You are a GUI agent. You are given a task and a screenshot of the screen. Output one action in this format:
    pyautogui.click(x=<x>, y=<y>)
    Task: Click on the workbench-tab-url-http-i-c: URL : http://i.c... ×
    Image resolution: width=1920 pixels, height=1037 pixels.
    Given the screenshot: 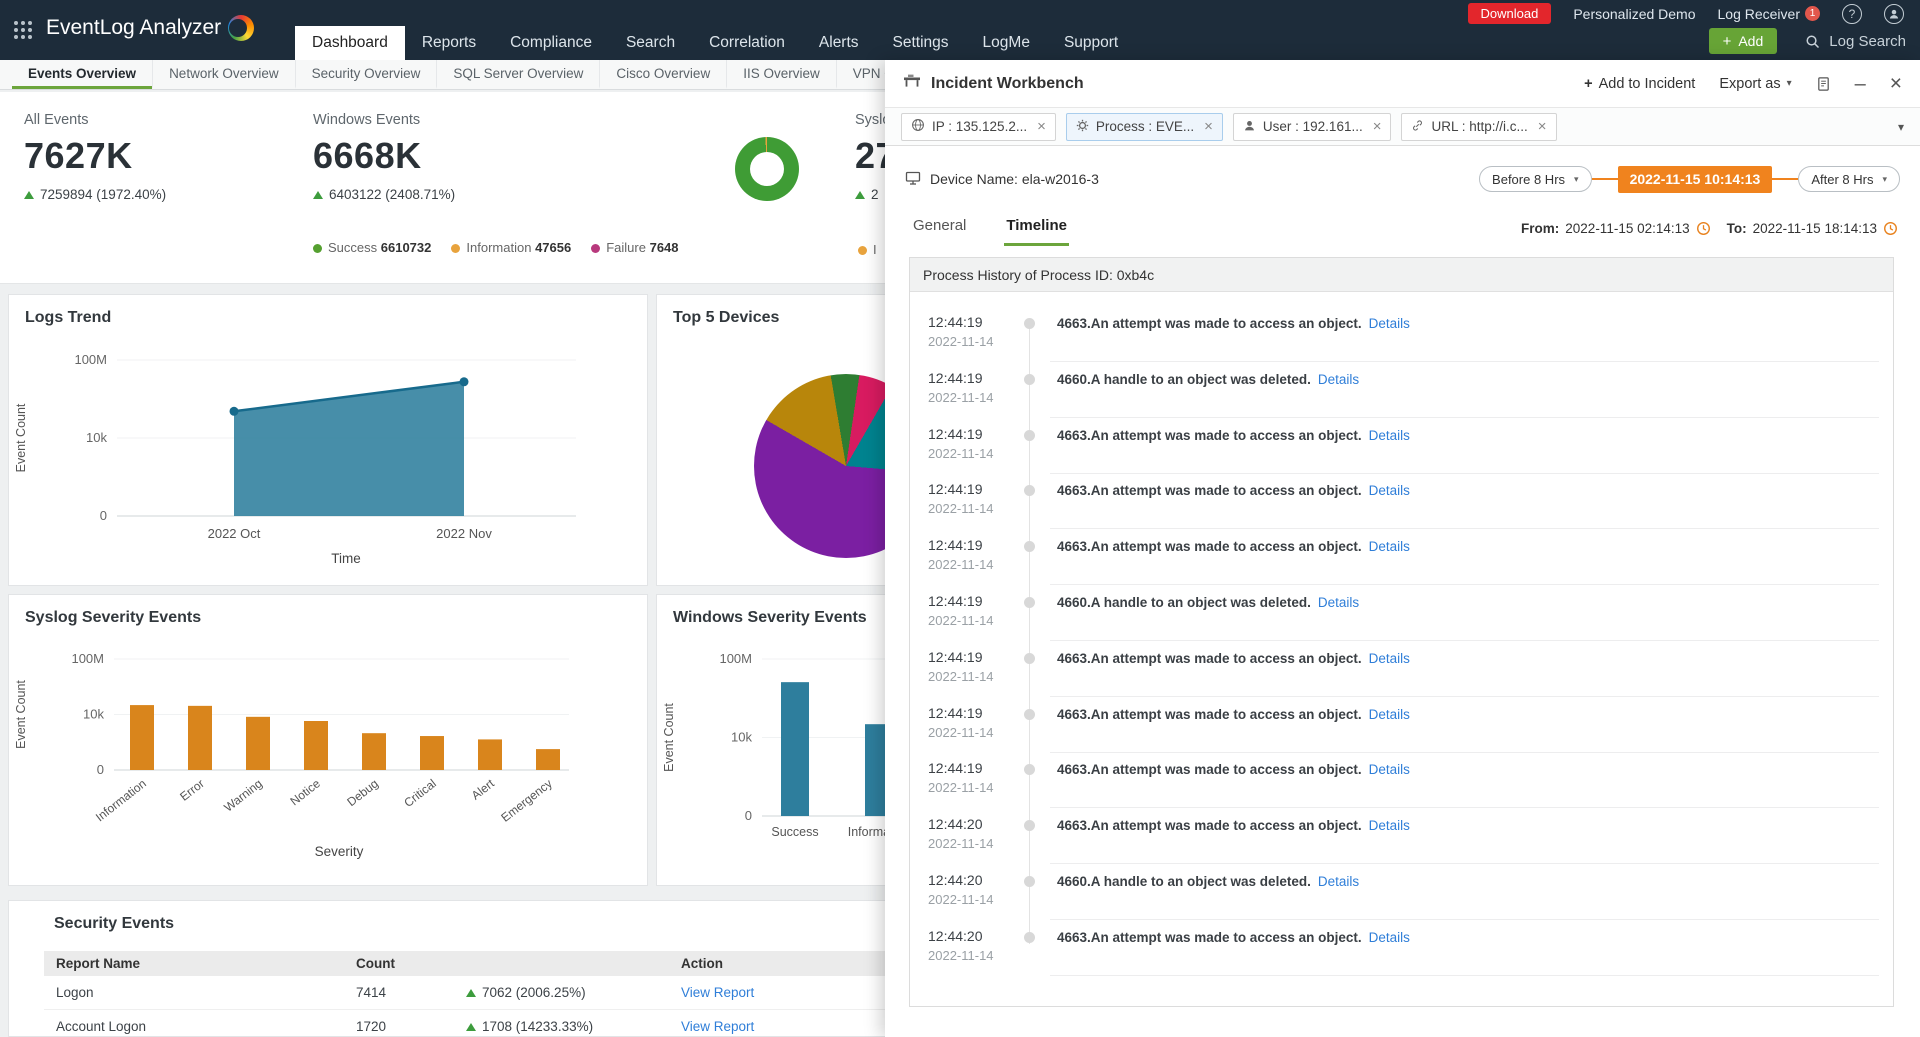 What is the action you would take?
    pyautogui.click(x=1479, y=126)
    